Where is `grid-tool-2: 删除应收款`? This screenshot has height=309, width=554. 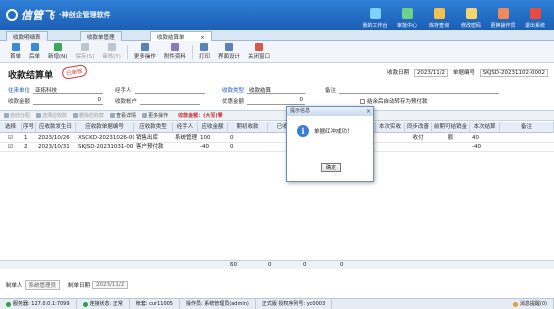
grid-tool-2: 删除应收款 is located at coordinates (88, 115).